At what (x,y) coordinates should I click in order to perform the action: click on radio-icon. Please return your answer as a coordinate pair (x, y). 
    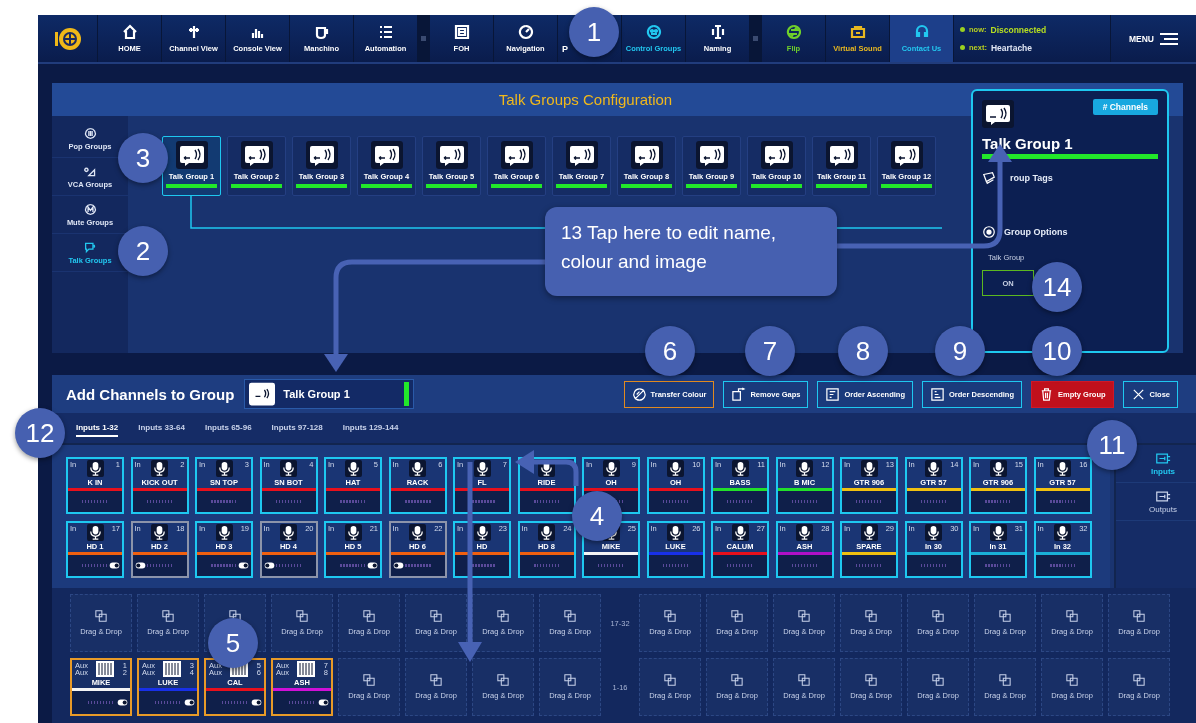
    Looking at the image, I should click on (989, 232).